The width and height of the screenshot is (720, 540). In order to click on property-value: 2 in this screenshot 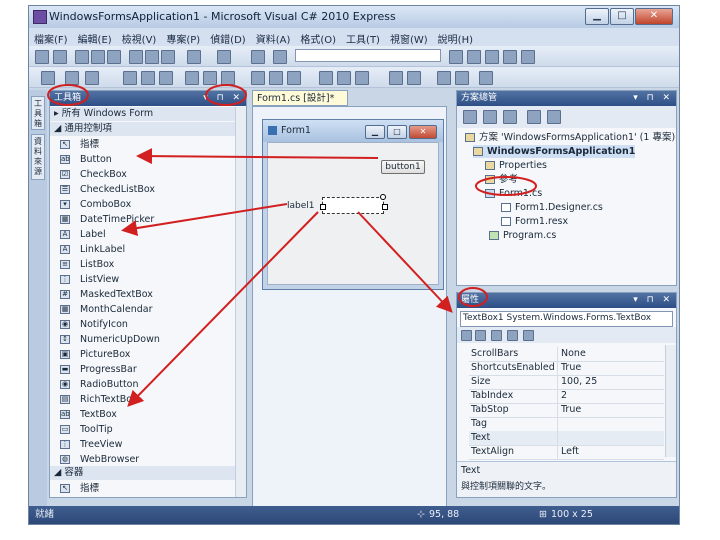, I will do `click(564, 396)`.